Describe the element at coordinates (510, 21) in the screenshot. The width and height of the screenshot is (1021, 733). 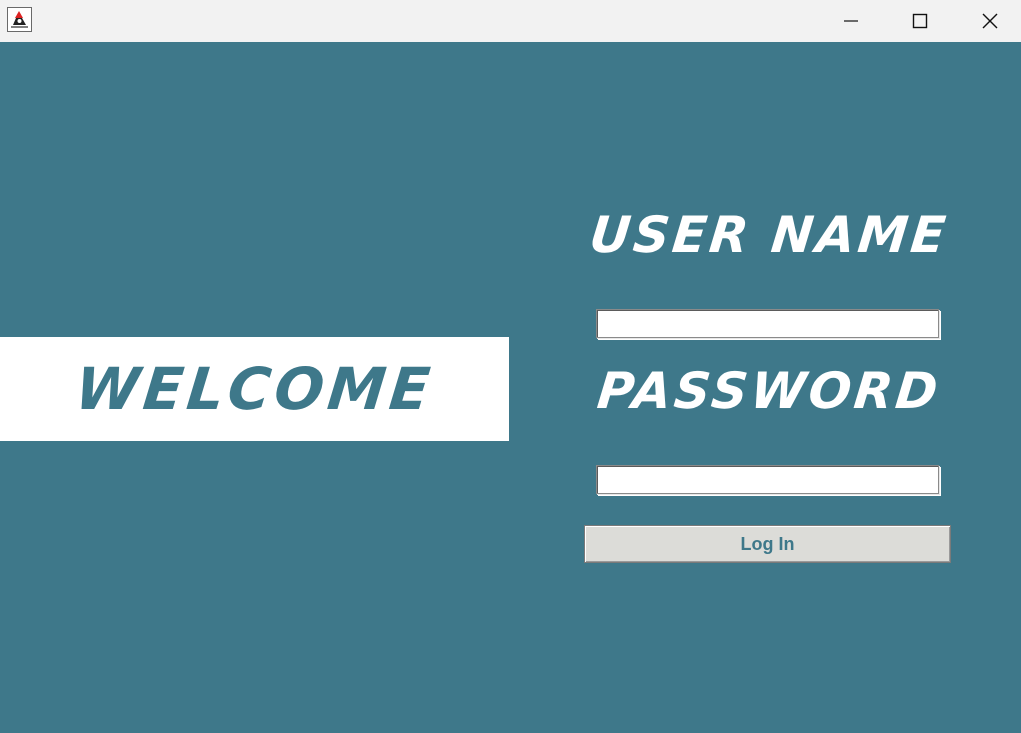
I see `title-bar` at that location.